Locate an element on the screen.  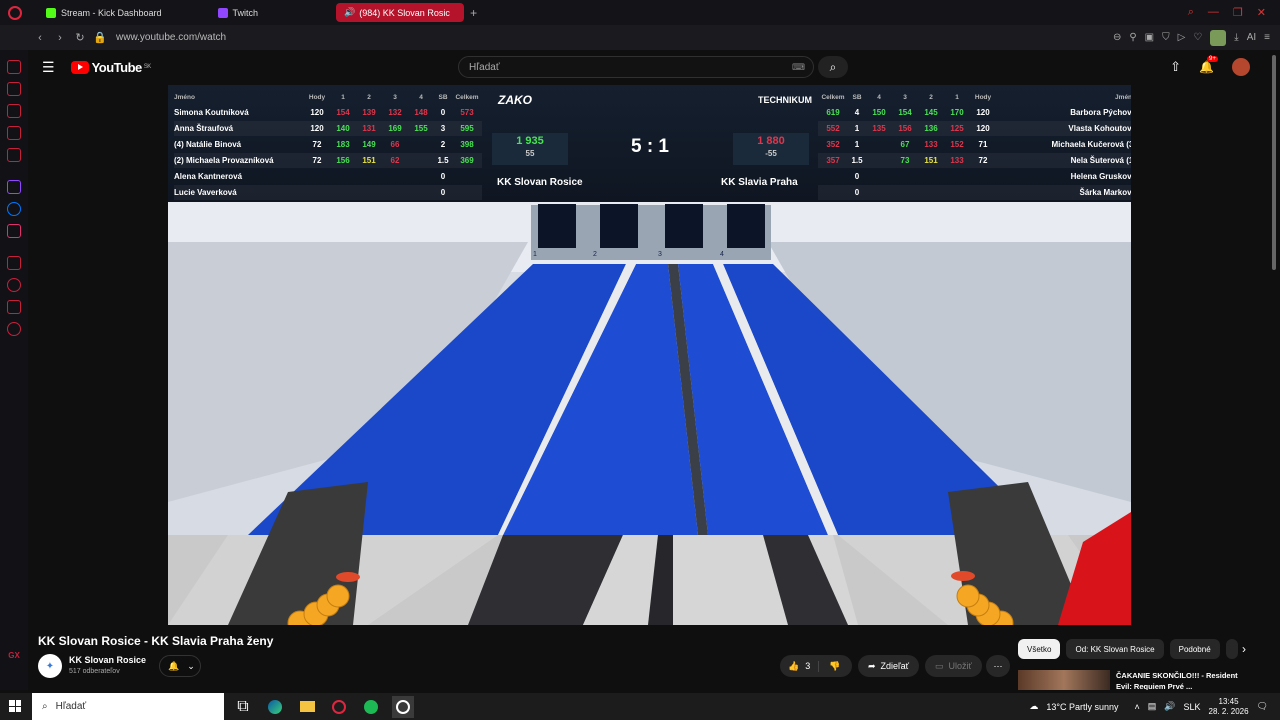
download-icon: ⤓ is located at coordinates (1236, 37).